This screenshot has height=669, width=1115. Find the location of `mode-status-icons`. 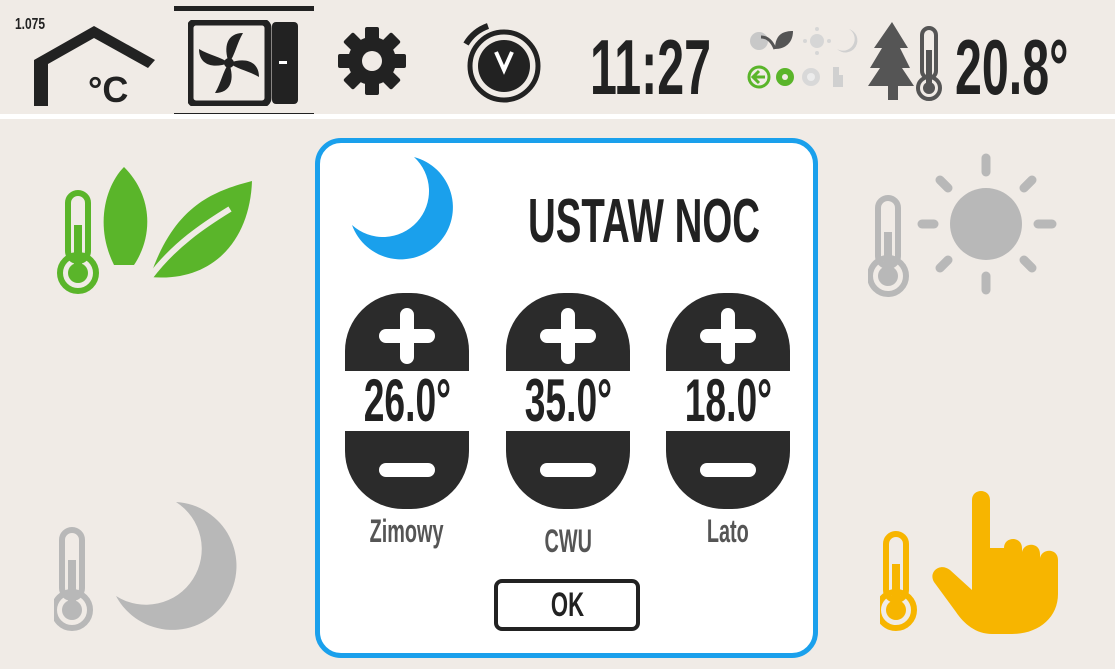

mode-status-icons is located at coordinates (805, 63).